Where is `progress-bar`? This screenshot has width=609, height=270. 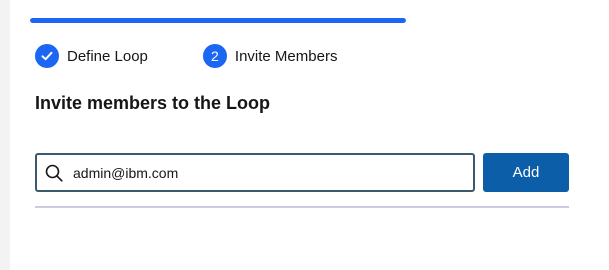
progress-bar is located at coordinates (218, 20).